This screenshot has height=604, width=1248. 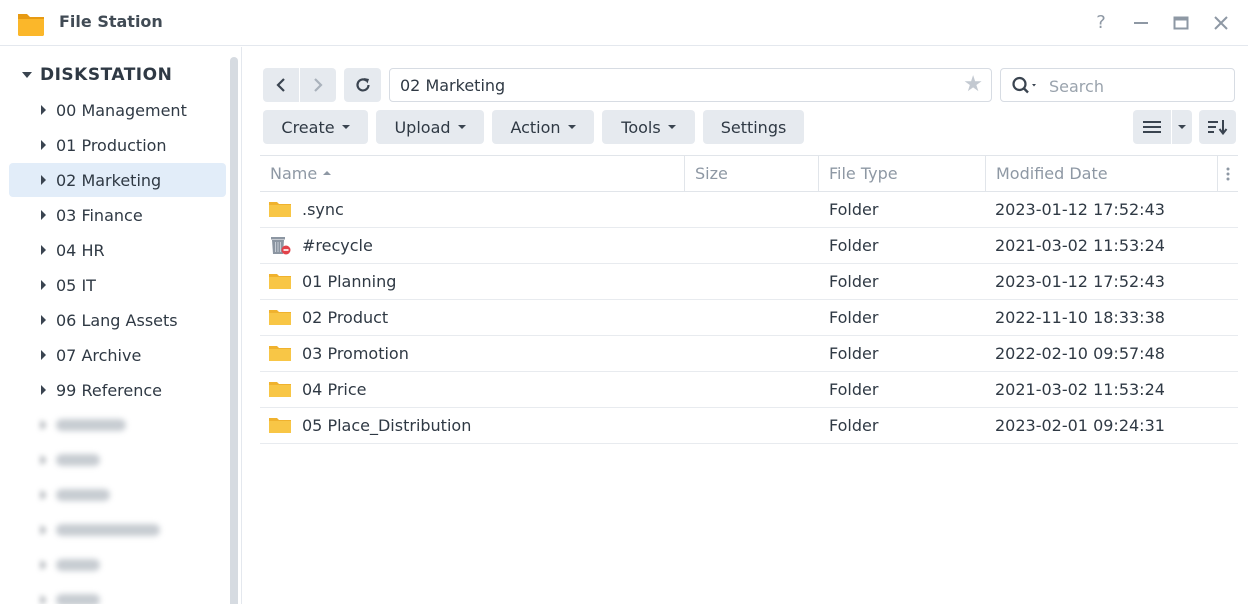 What do you see at coordinates (345, 317) in the screenshot?
I see `file-name: 02 Product` at bounding box center [345, 317].